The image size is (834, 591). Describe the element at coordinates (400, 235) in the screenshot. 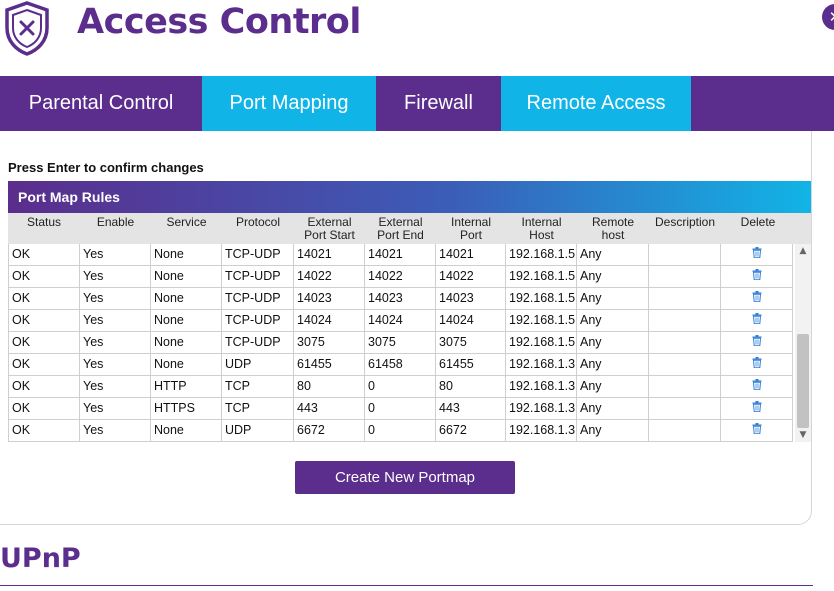

I see `col-external-port-end-label: Port End` at that location.